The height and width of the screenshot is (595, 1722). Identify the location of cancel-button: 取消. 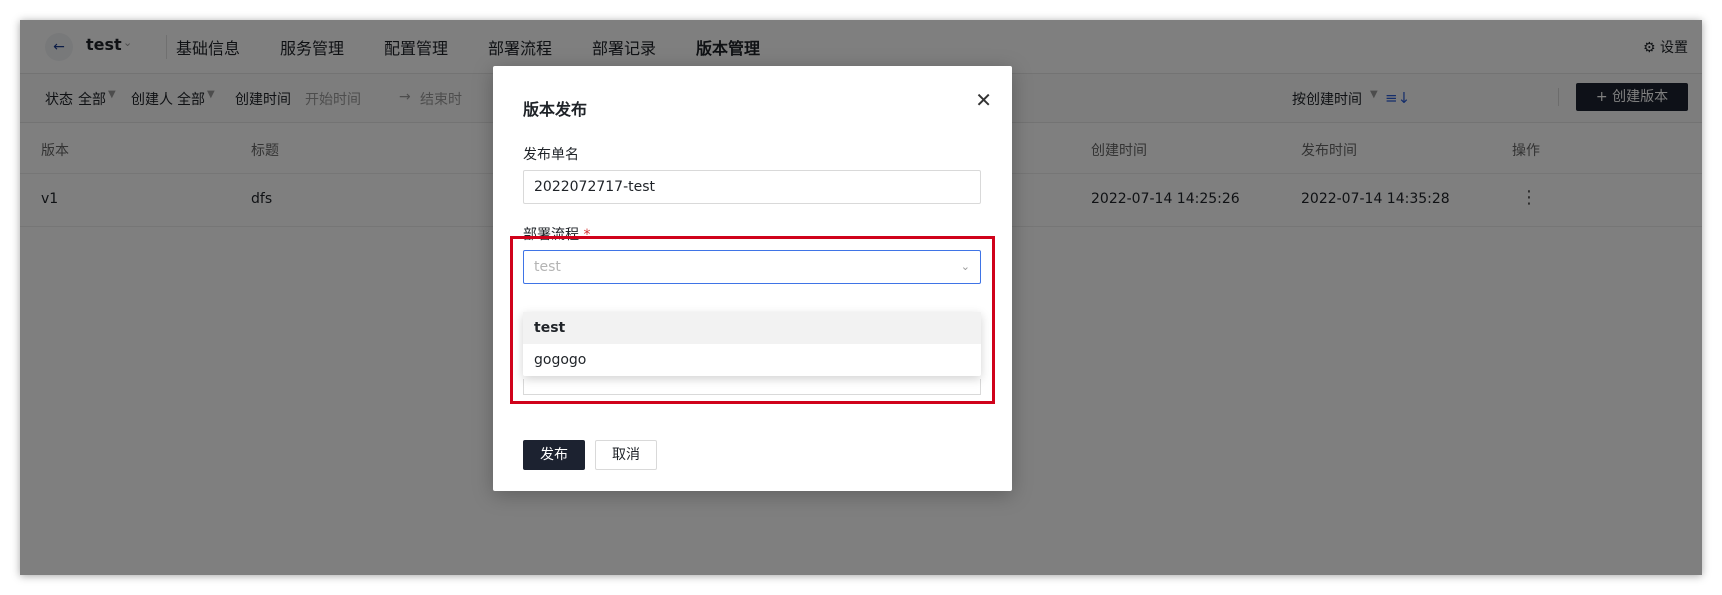
(626, 455).